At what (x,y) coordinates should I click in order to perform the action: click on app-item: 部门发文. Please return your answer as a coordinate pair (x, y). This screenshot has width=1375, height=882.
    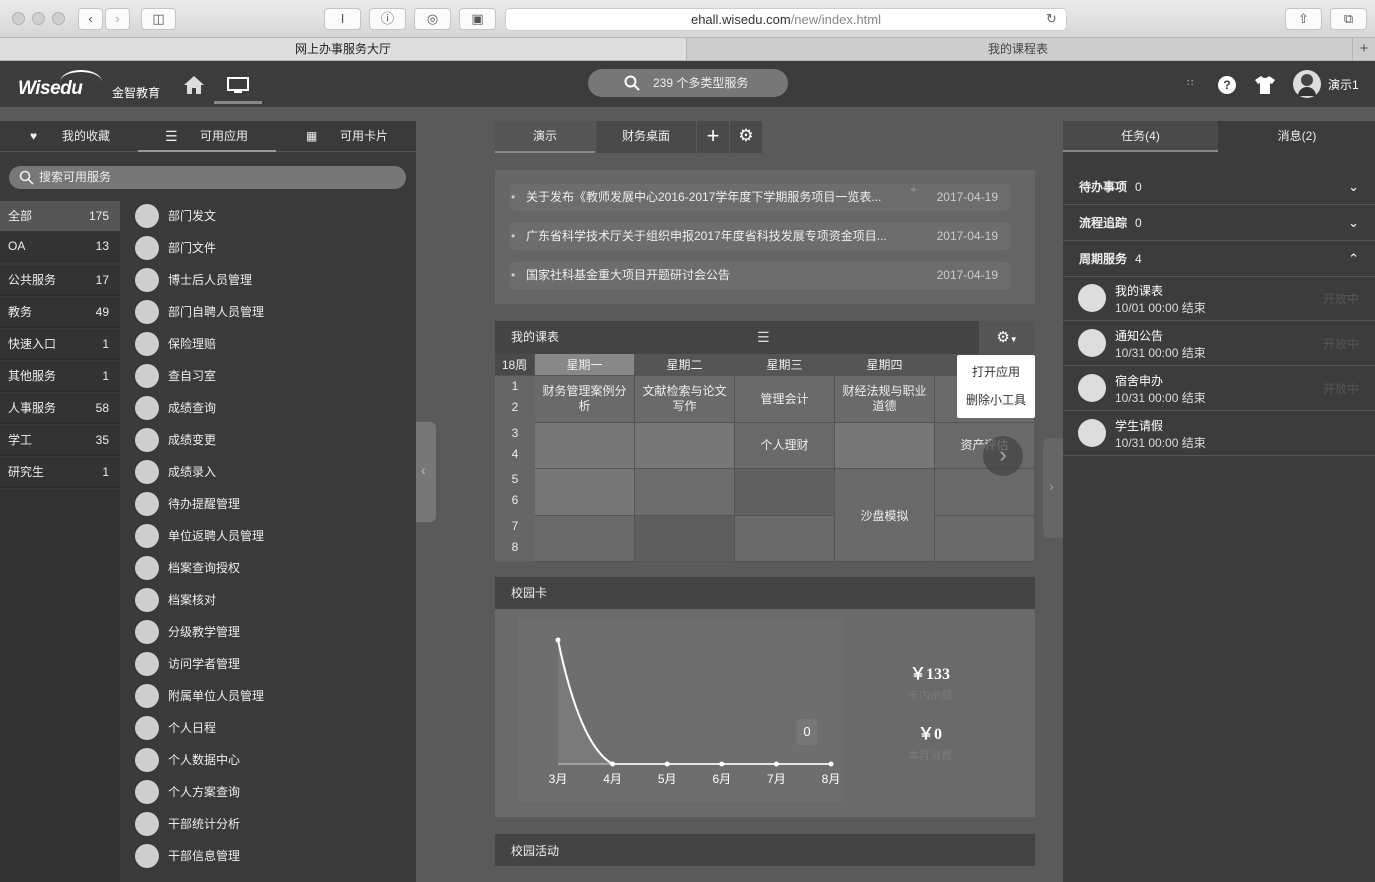
    Looking at the image, I should click on (265, 216).